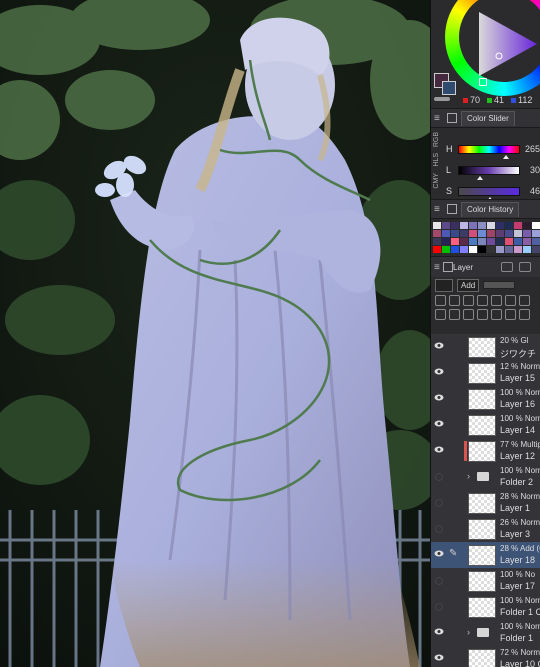  I want to click on mode-tab-cmy: CMY, so click(437, 181).